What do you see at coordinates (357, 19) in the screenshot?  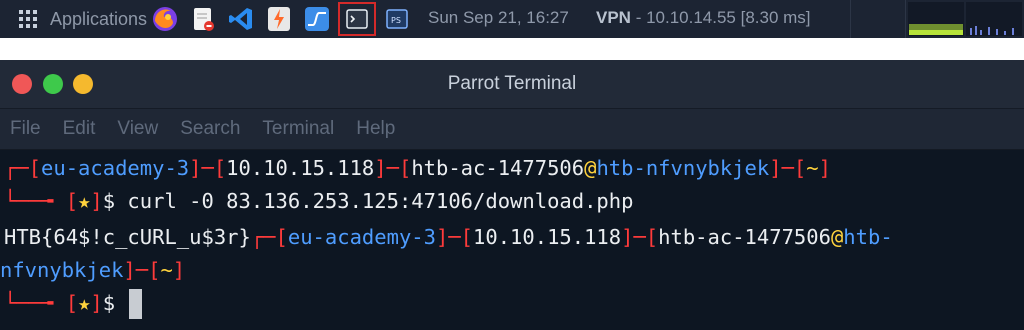 I see `terminal-icon` at bounding box center [357, 19].